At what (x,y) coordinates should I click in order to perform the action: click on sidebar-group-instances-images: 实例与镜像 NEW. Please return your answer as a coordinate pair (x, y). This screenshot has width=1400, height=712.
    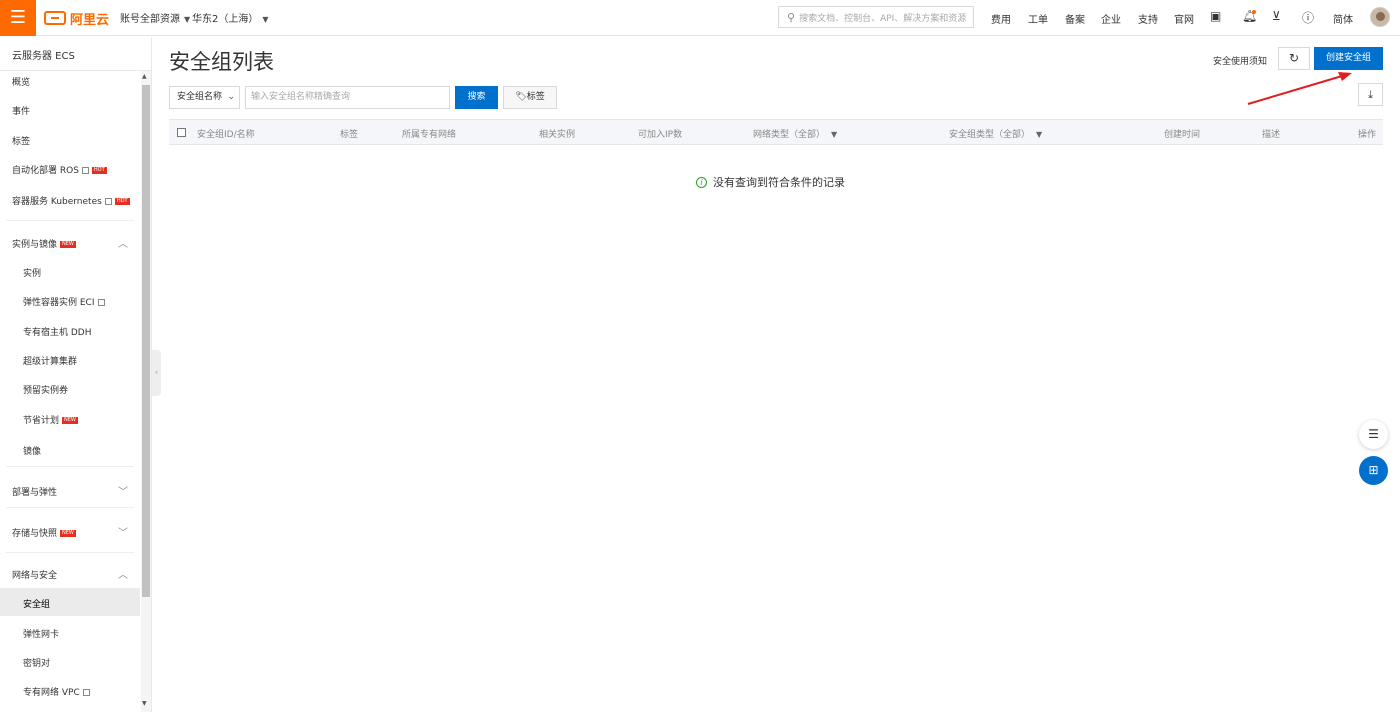
    Looking at the image, I should click on (44, 243).